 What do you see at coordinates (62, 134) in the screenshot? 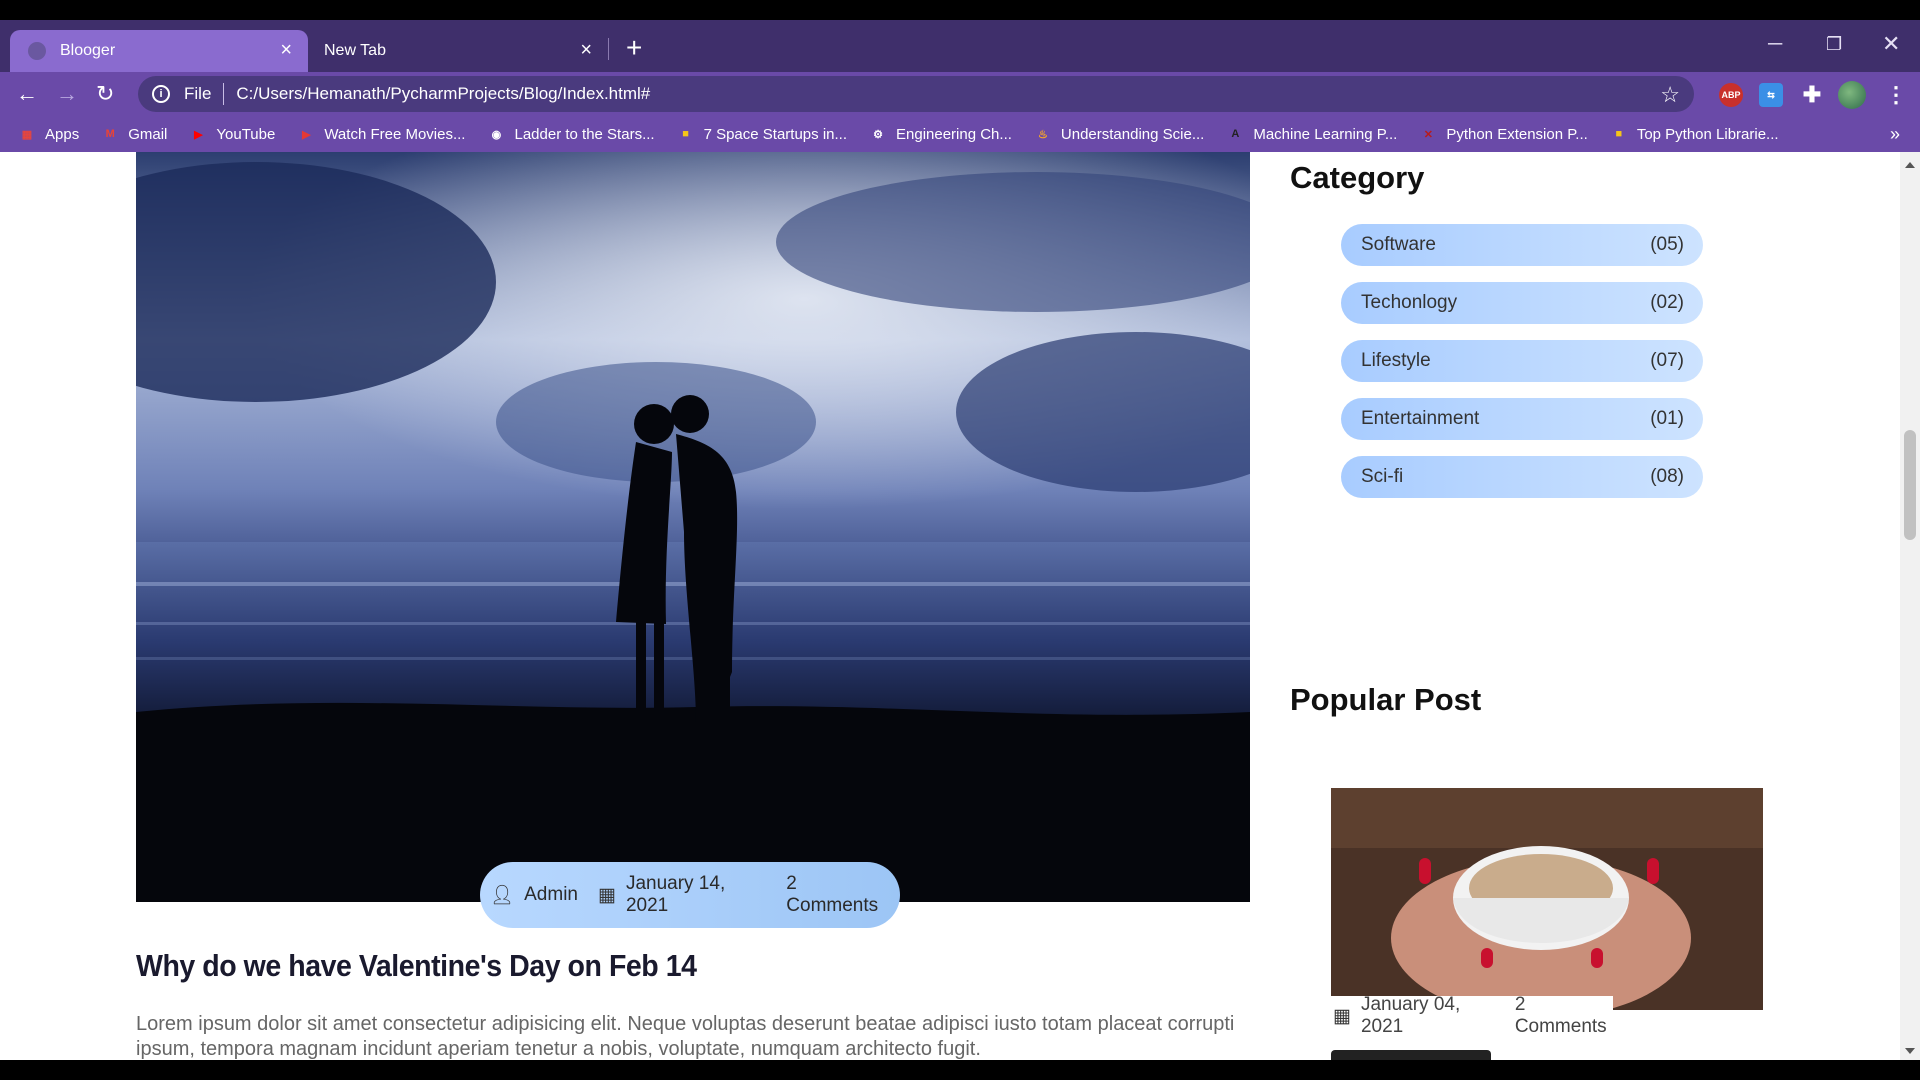
I see `bookmark-label: Apps` at bounding box center [62, 134].